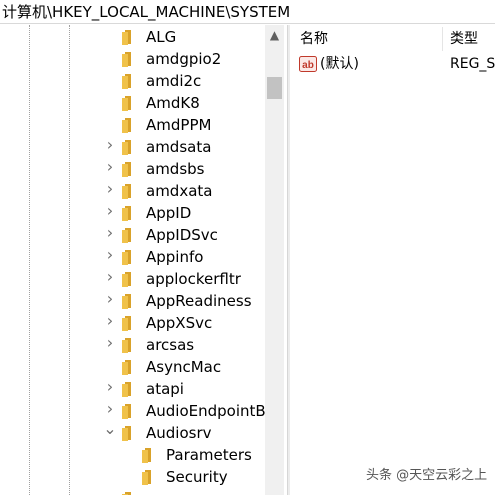 The image size is (495, 495). I want to click on tree-item-label: AppID, so click(169, 213).